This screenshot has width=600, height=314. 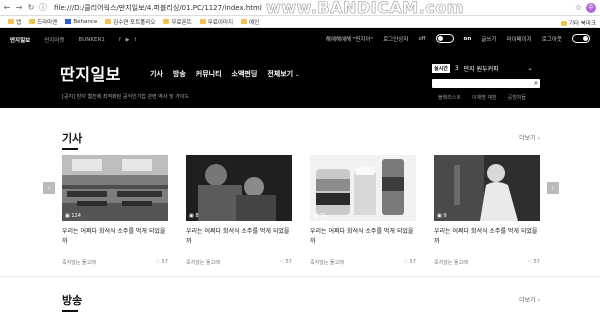 What do you see at coordinates (553, 188) in the screenshot?
I see `carousel-next-button: ›` at bounding box center [553, 188].